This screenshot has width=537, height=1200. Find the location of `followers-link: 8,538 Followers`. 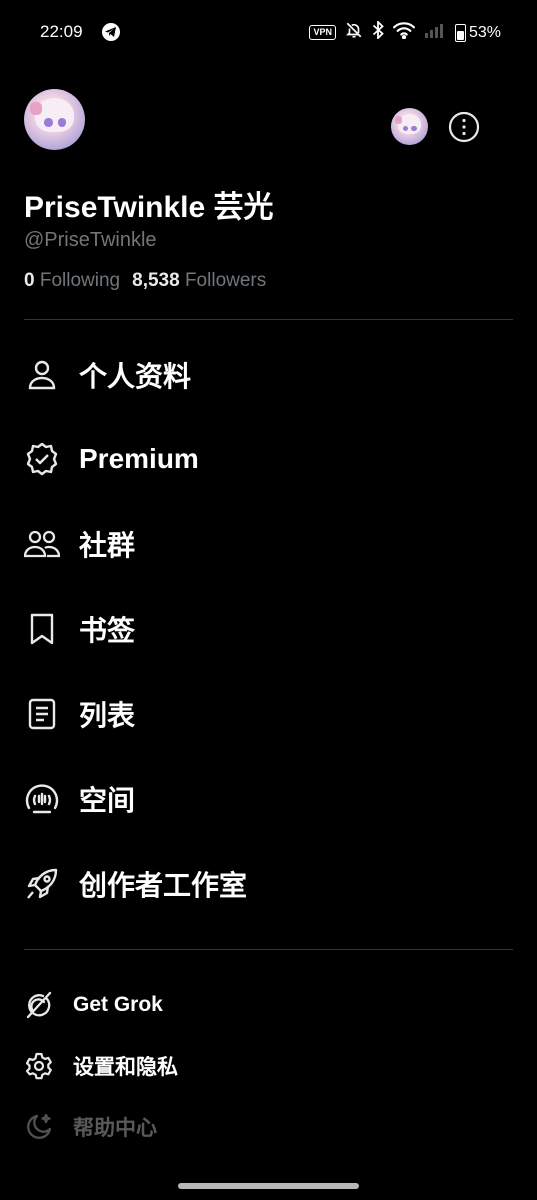

followers-link: 8,538 Followers is located at coordinates (199, 280).